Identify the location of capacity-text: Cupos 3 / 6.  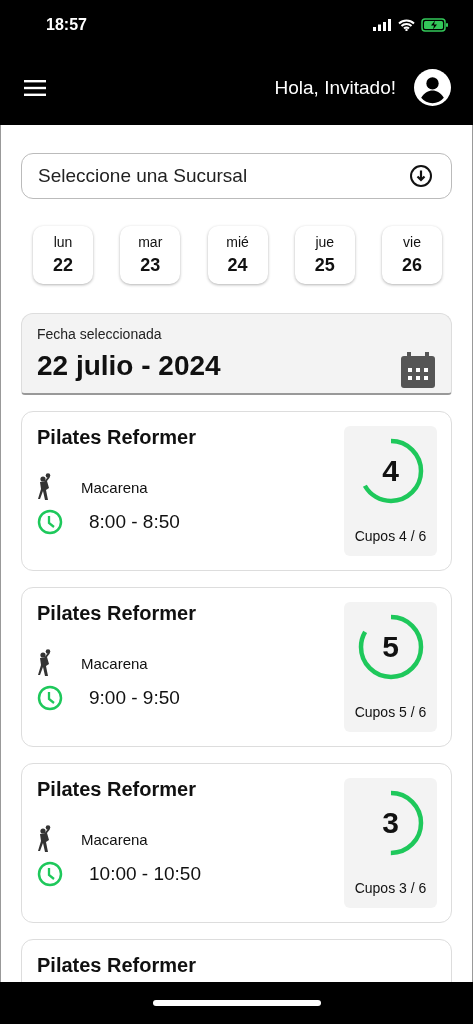
(390, 888).